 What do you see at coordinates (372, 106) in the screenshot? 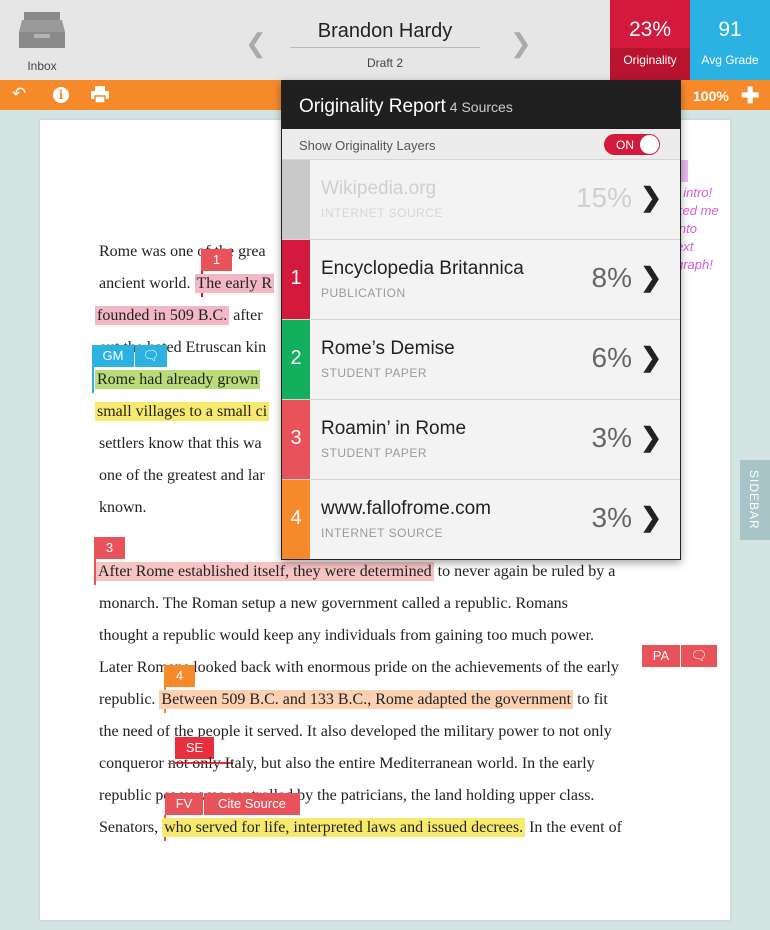
I see `report-title-text: Originality Report` at bounding box center [372, 106].